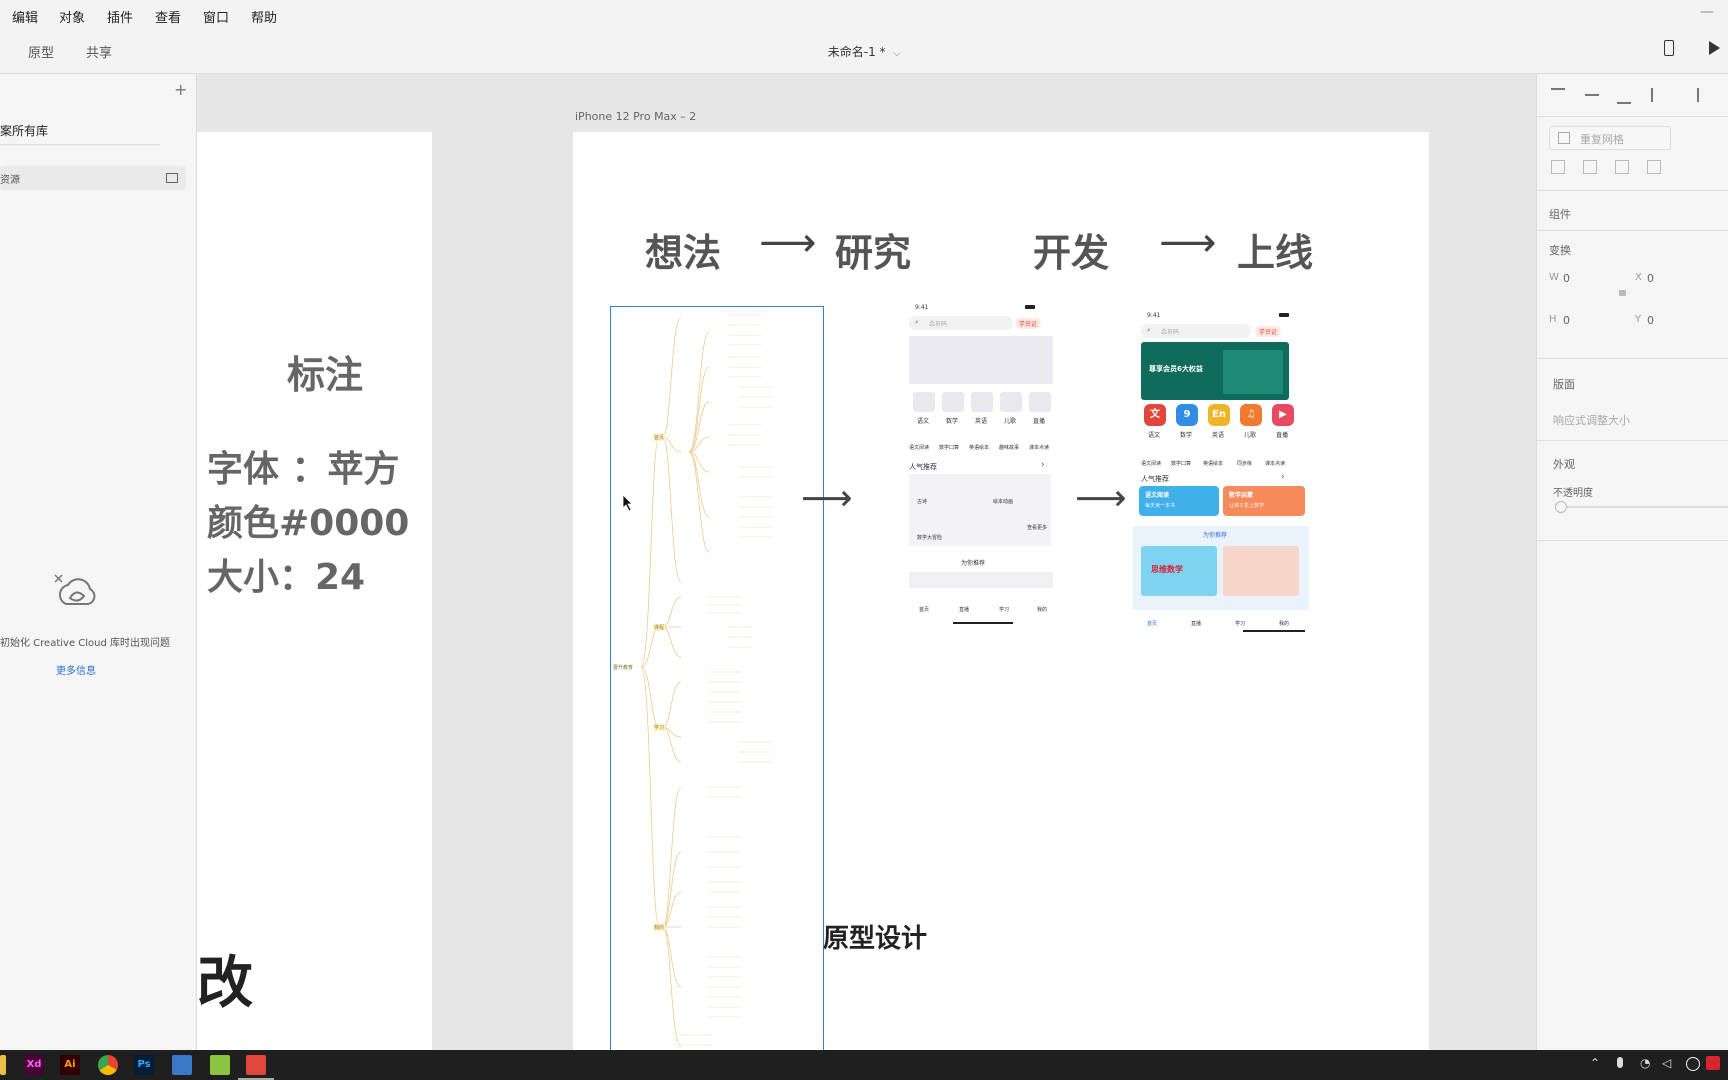 Image resolution: width=1728 pixels, height=1080 pixels. What do you see at coordinates (1707, 12) in the screenshot?
I see `minimize-button: —` at bounding box center [1707, 12].